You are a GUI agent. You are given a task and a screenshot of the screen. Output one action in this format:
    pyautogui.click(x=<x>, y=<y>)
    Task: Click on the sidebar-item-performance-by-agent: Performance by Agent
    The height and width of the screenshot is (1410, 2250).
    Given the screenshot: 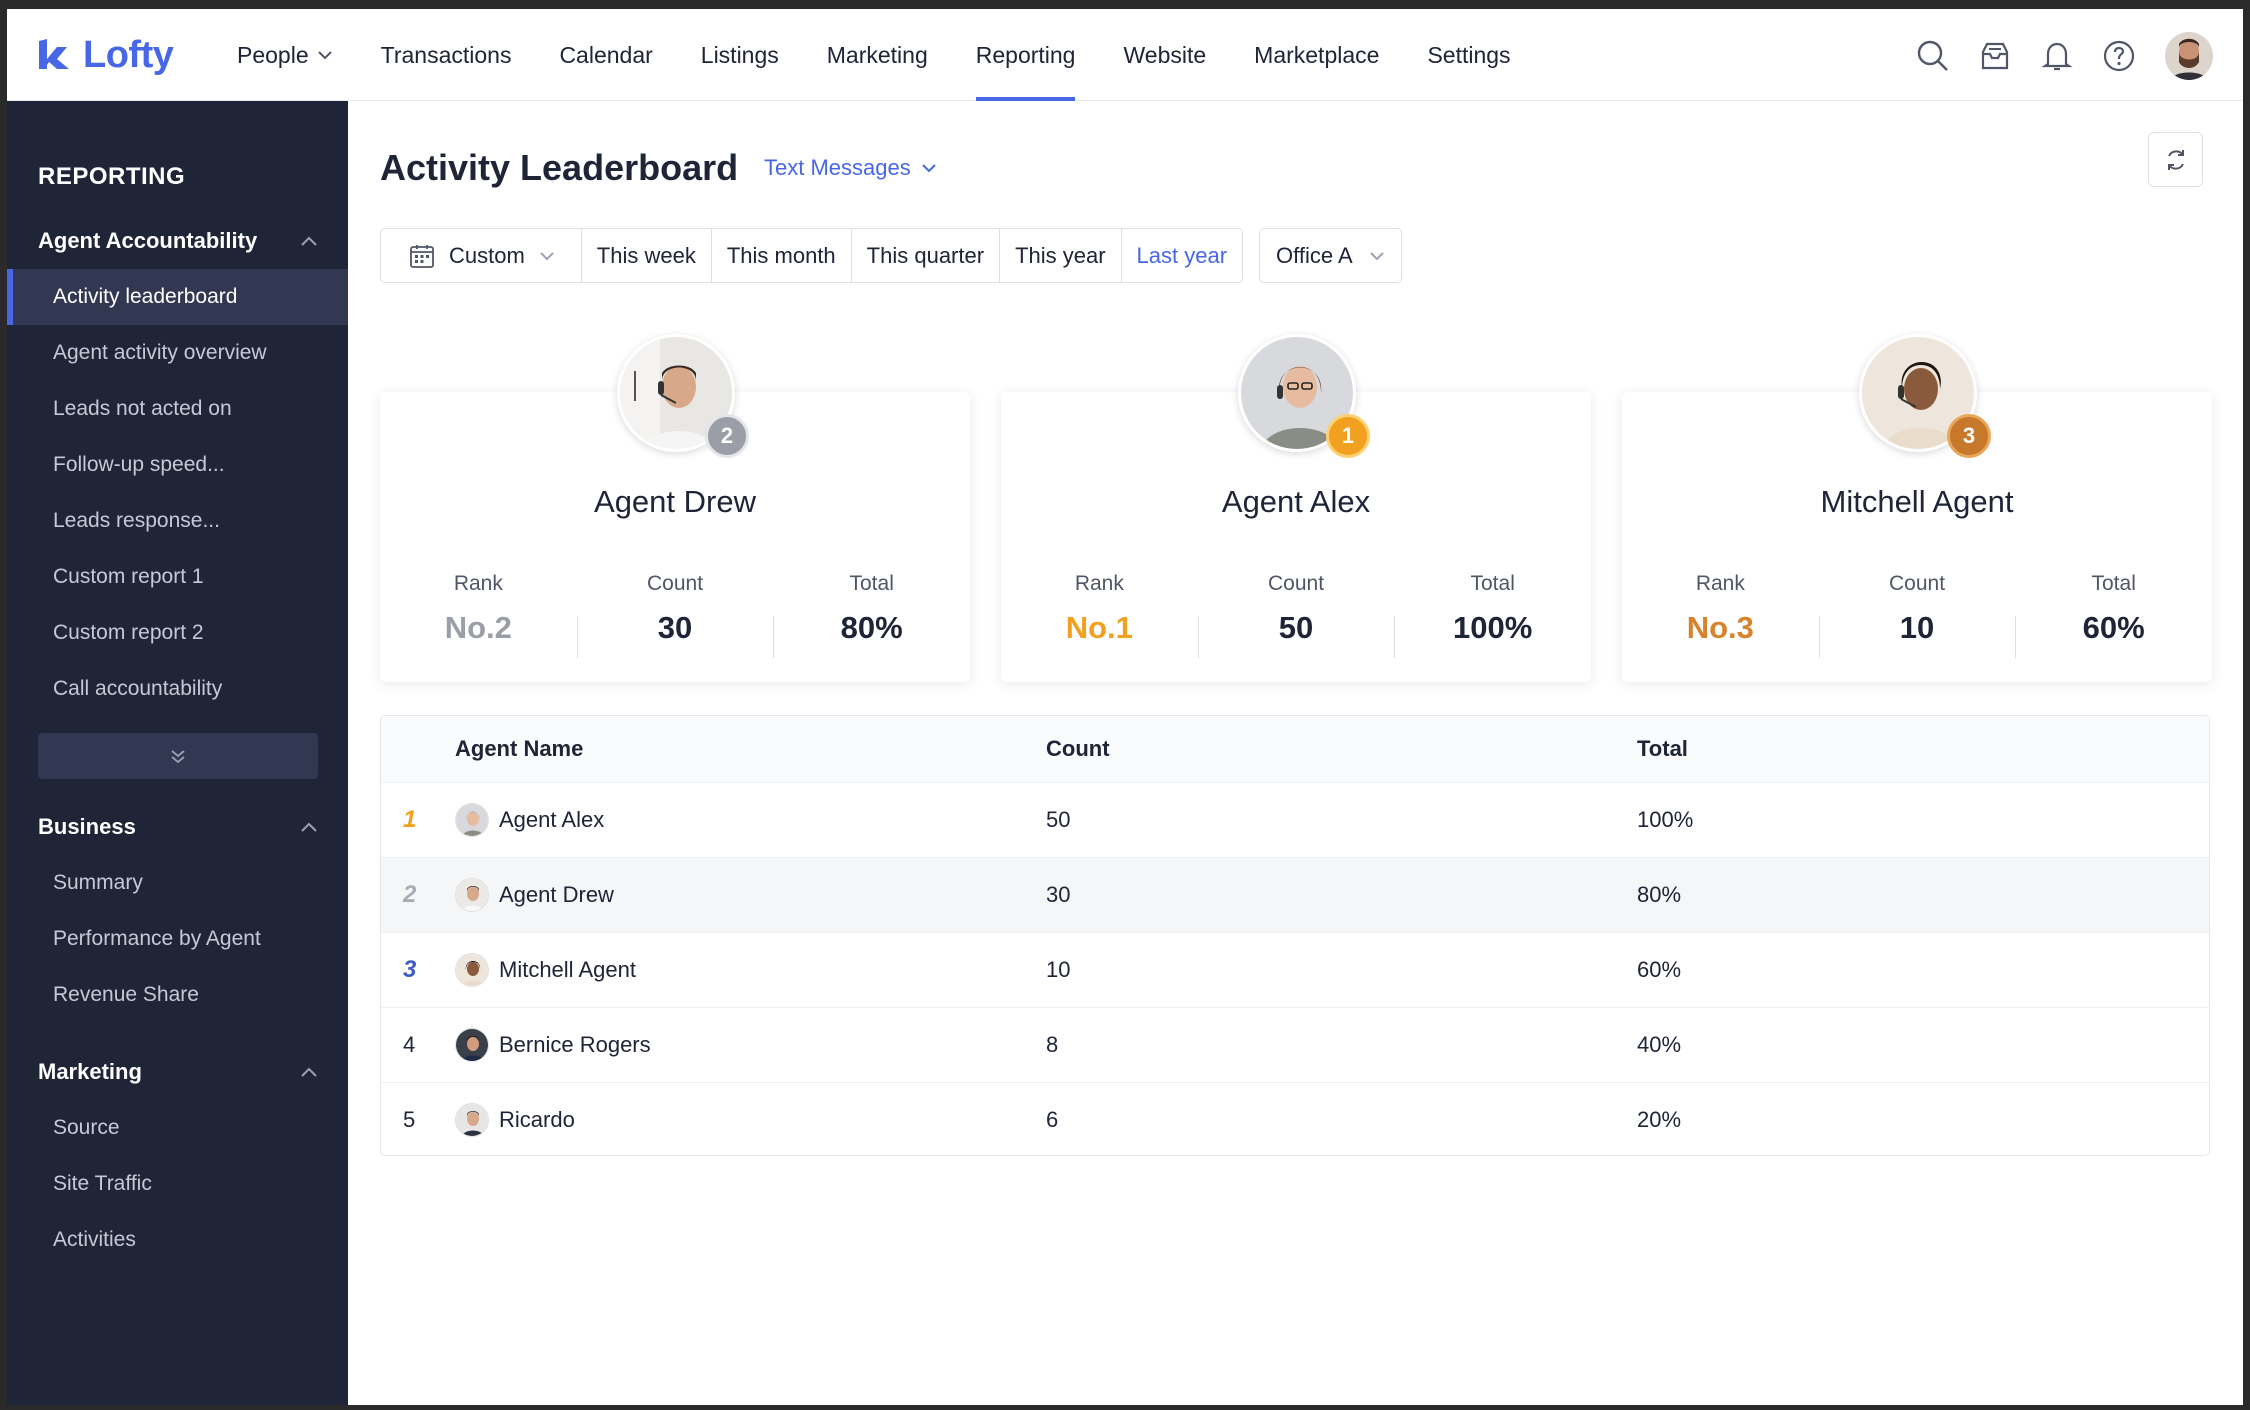 What is the action you would take?
    pyautogui.click(x=177, y=939)
    